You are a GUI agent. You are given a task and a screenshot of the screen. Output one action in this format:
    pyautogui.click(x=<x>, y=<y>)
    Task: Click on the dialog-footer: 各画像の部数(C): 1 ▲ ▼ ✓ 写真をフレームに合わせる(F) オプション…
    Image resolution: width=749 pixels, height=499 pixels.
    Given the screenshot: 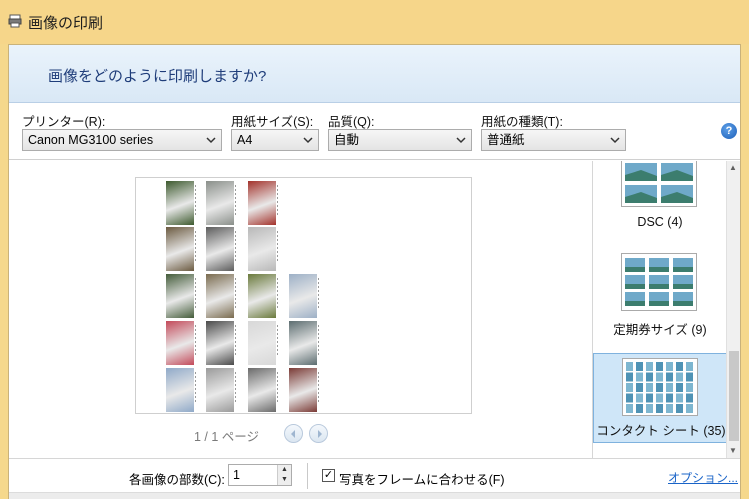 What is the action you would take?
    pyautogui.click(x=374, y=475)
    